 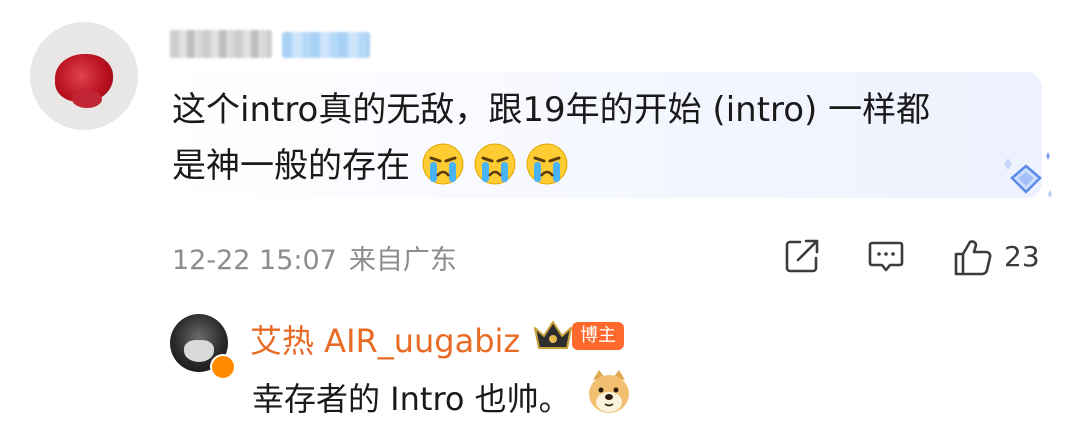 What do you see at coordinates (223, 367) in the screenshot?
I see `verified-badge` at bounding box center [223, 367].